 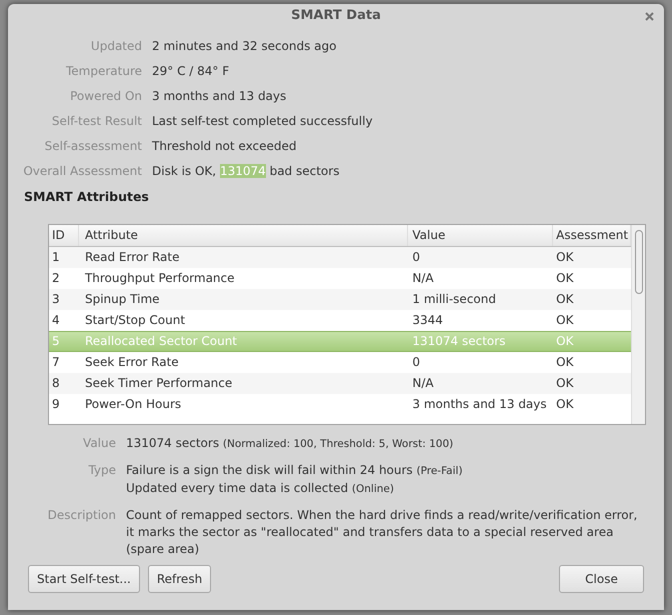 What do you see at coordinates (220, 96) in the screenshot?
I see `field-value: 3 months and 13 days` at bounding box center [220, 96].